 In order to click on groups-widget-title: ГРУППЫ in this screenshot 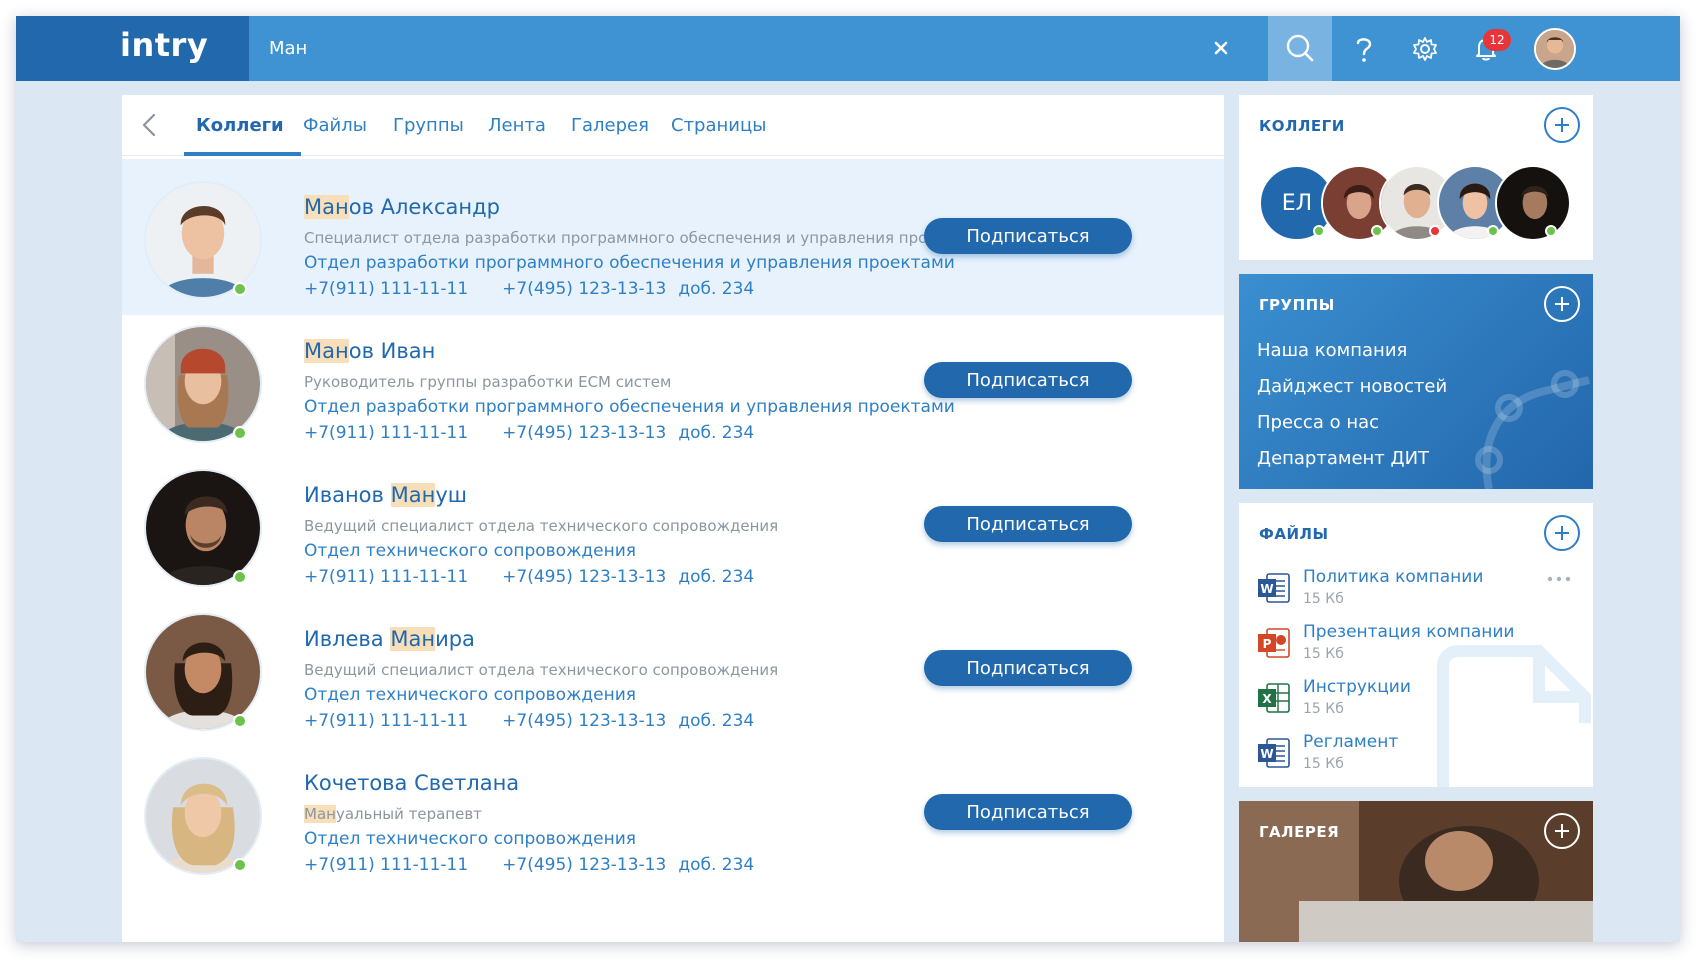, I will do `click(1297, 305)`.